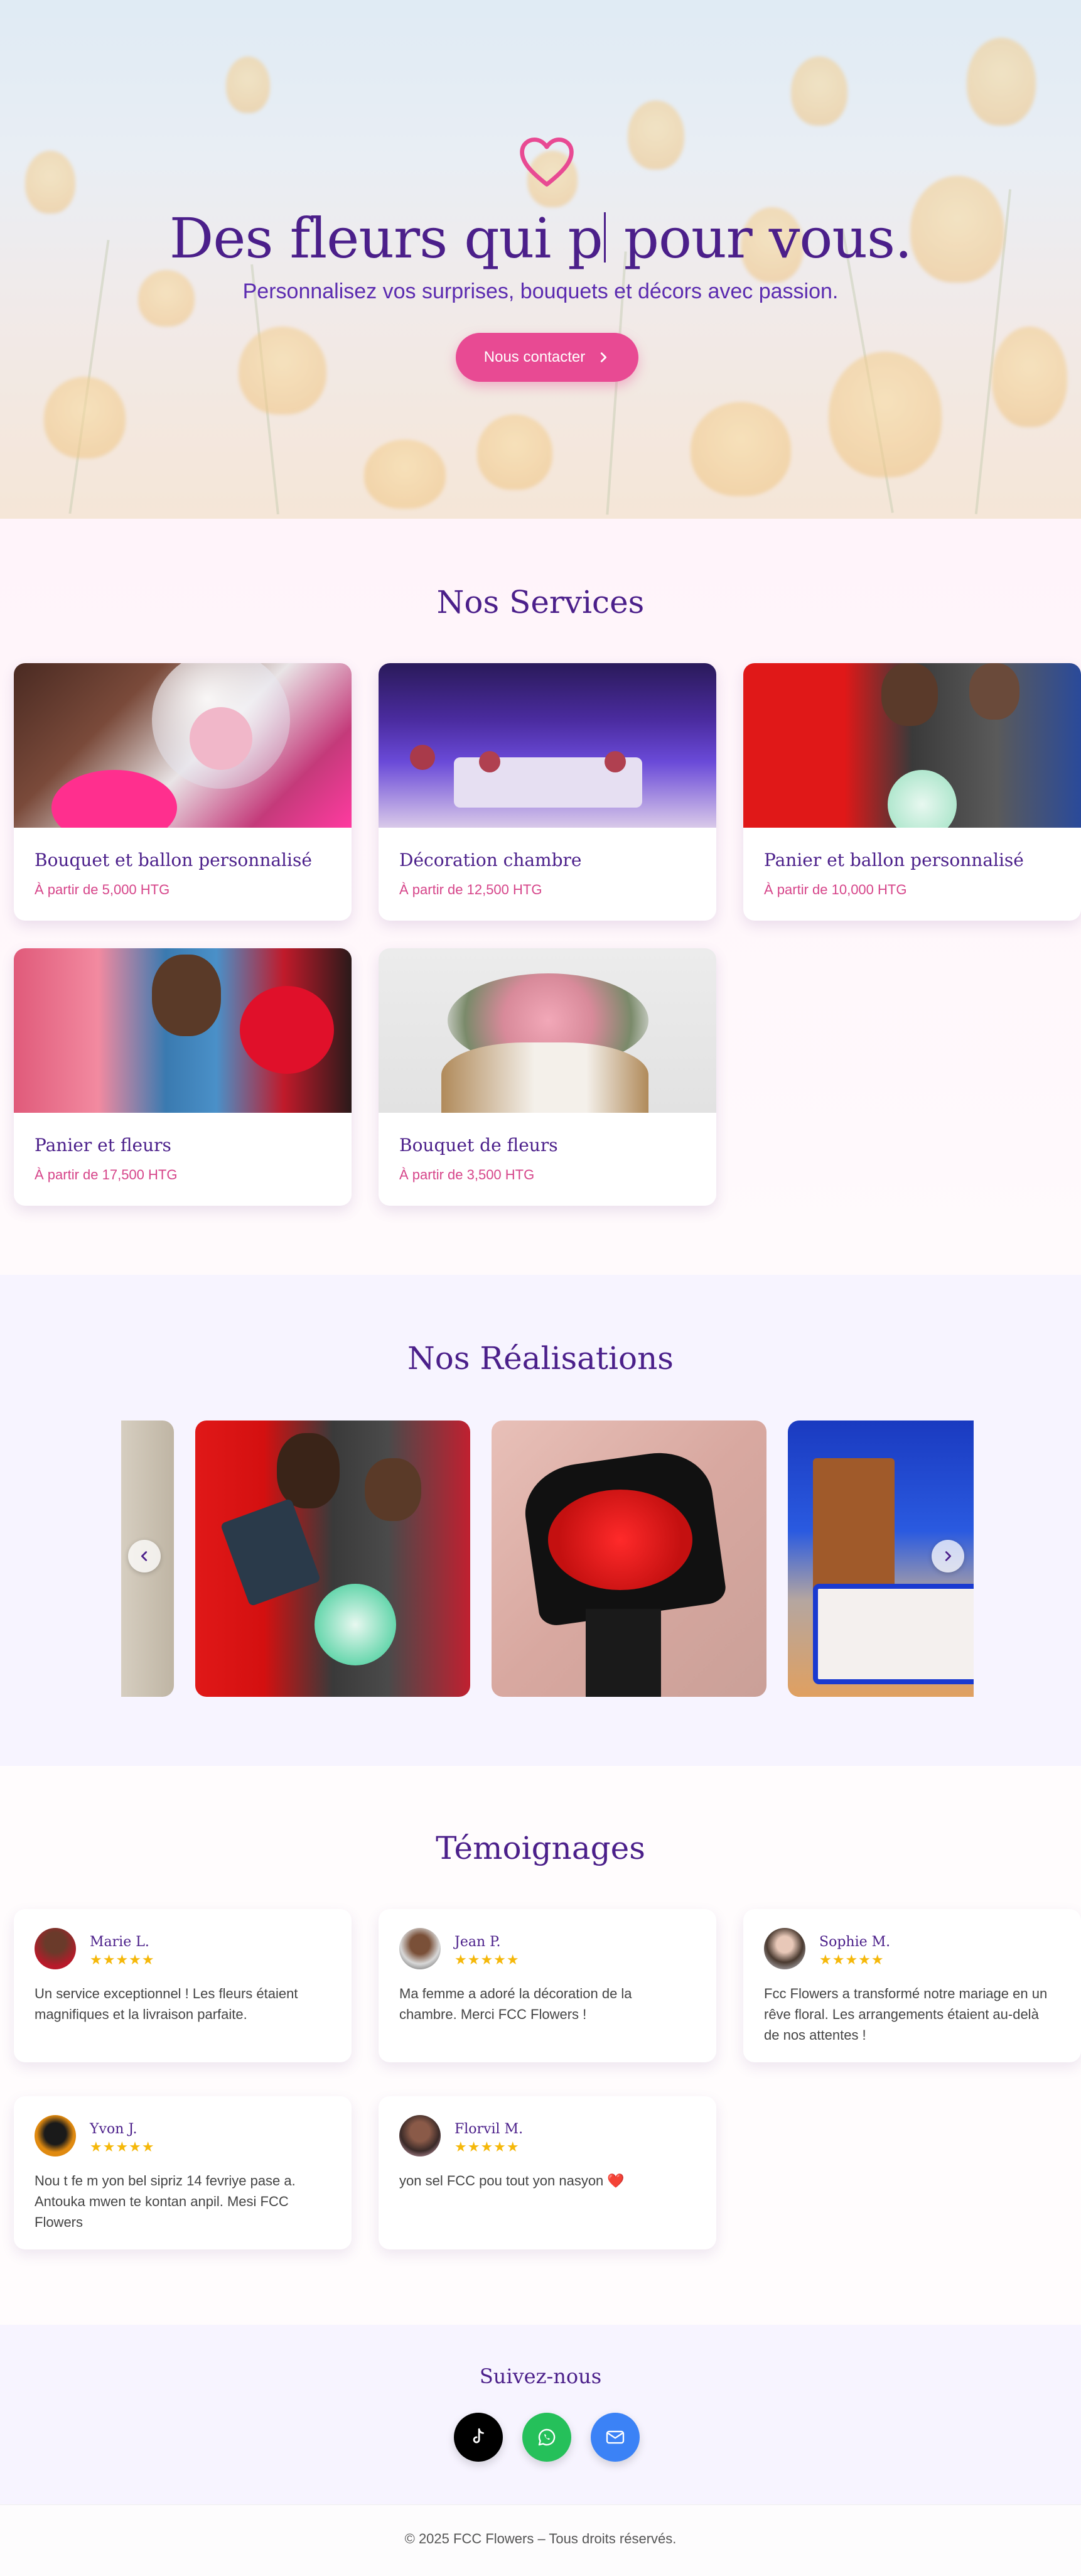 The image size is (1081, 2576). I want to click on carousel-next-button, so click(948, 1556).